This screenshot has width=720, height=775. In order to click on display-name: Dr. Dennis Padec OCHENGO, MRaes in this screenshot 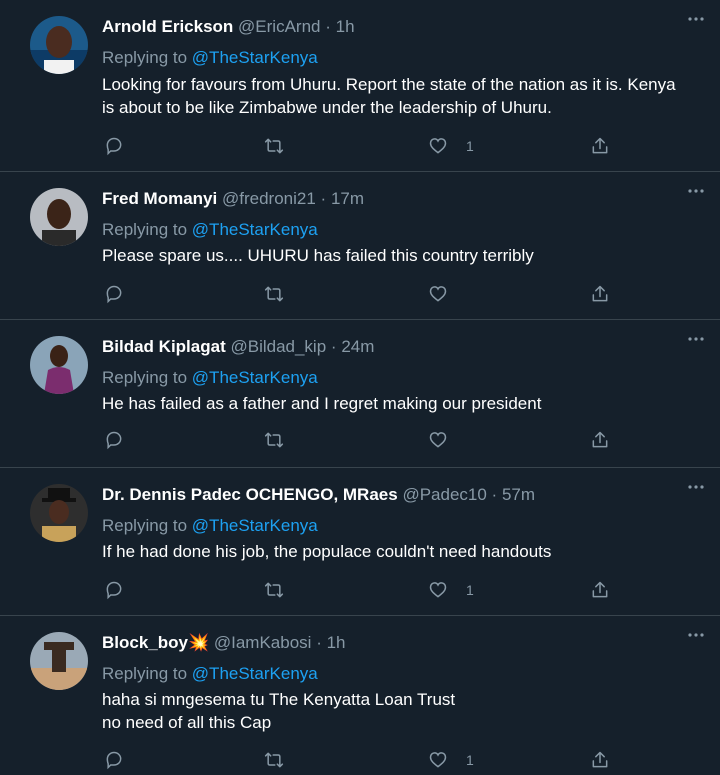, I will do `click(250, 494)`.